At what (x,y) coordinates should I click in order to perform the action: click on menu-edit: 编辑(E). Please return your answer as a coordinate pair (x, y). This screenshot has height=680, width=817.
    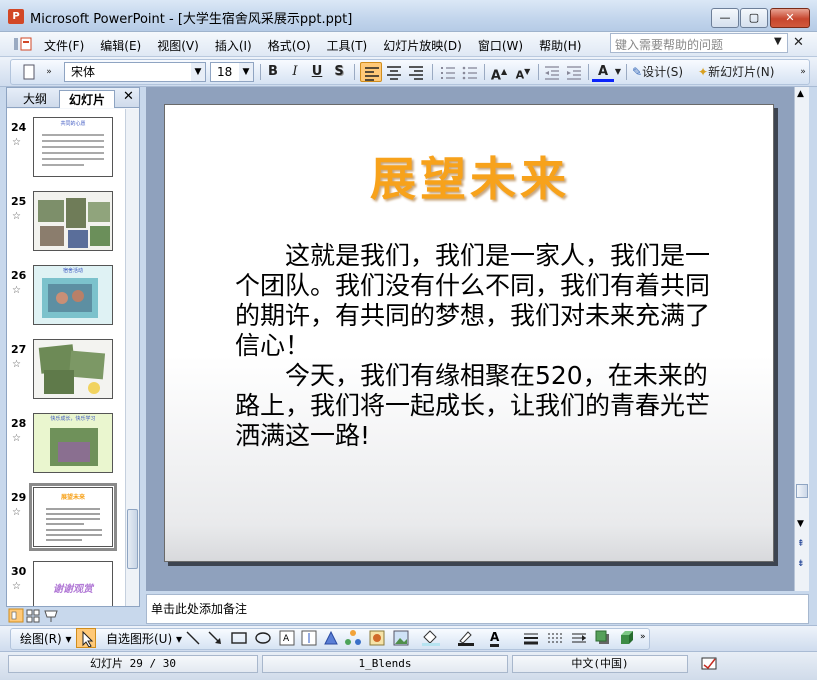
    Looking at the image, I should click on (124, 45).